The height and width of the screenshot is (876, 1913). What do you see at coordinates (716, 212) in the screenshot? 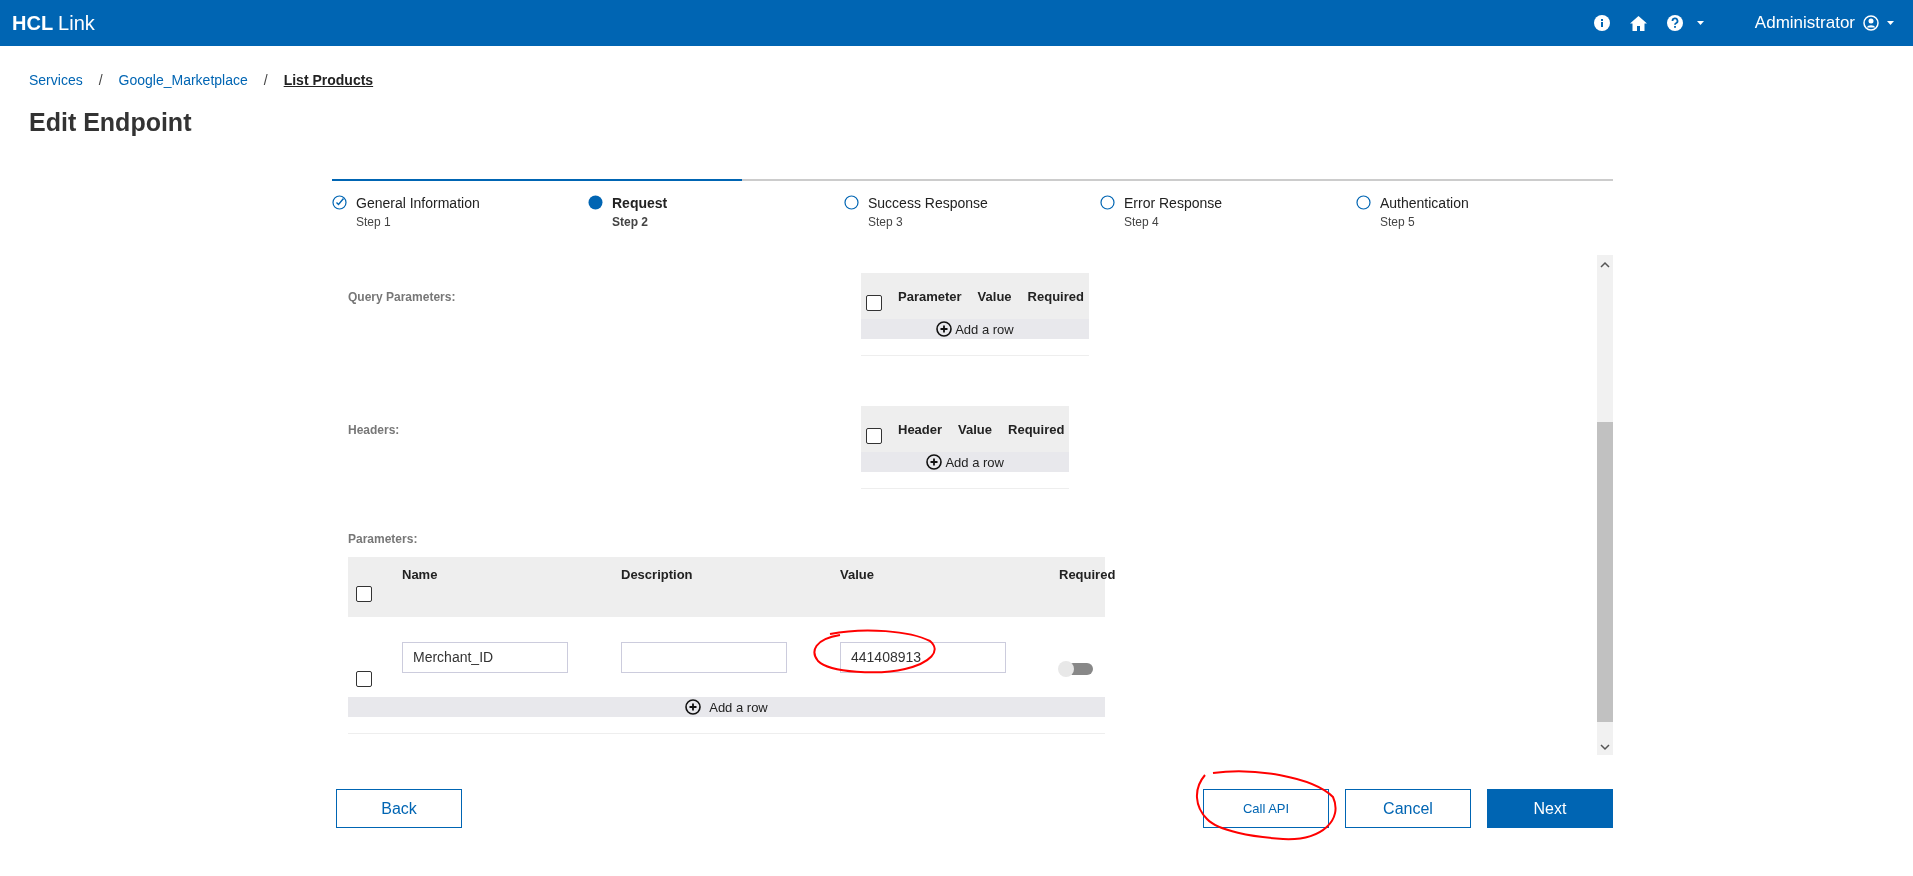
I see `step: Request Step 2` at bounding box center [716, 212].